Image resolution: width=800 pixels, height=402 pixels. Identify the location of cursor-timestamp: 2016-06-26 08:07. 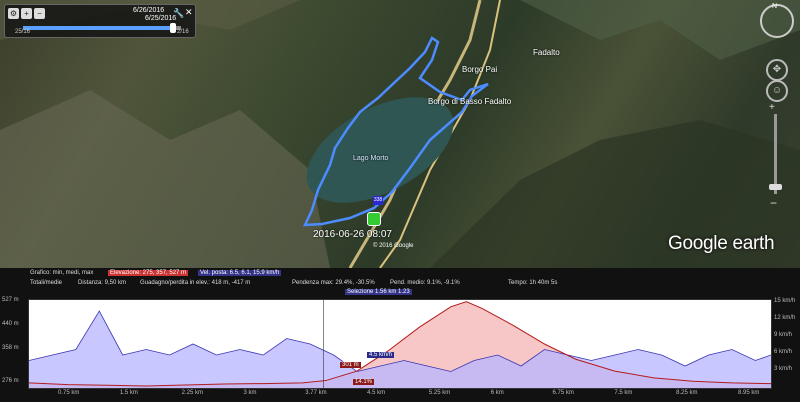
(352, 234).